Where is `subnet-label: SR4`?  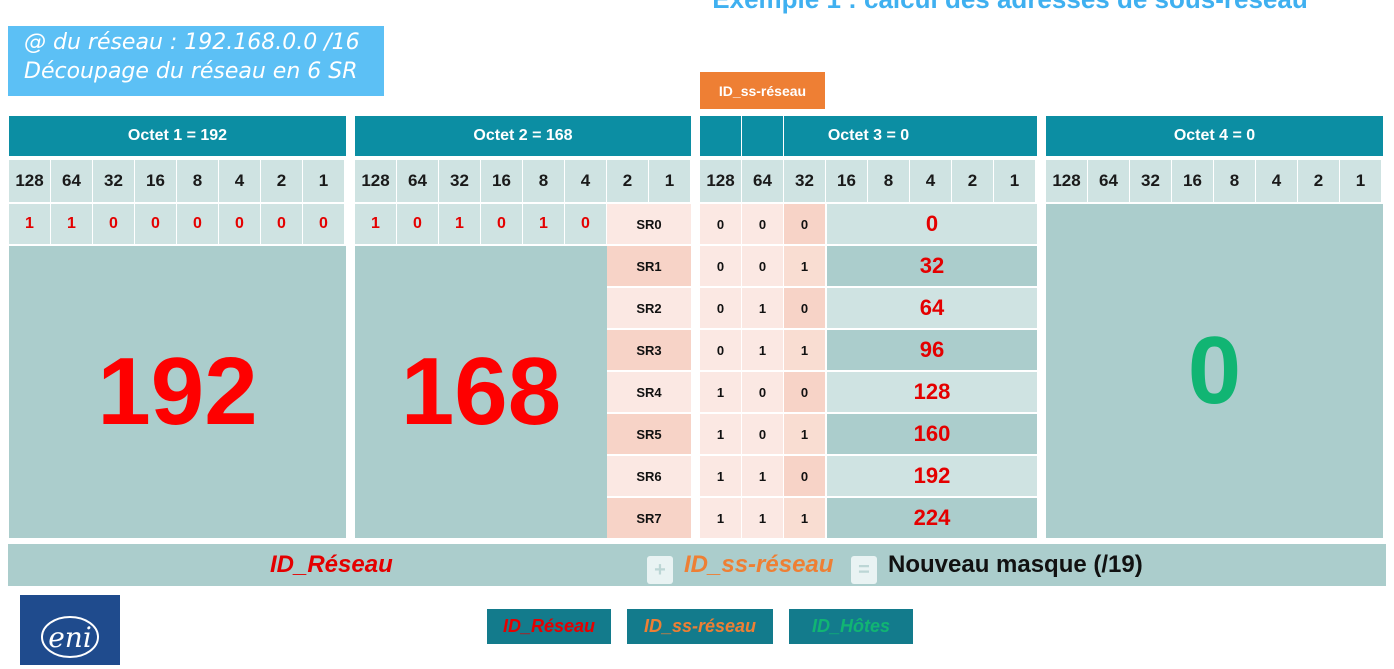
subnet-label: SR4 is located at coordinates (649, 392).